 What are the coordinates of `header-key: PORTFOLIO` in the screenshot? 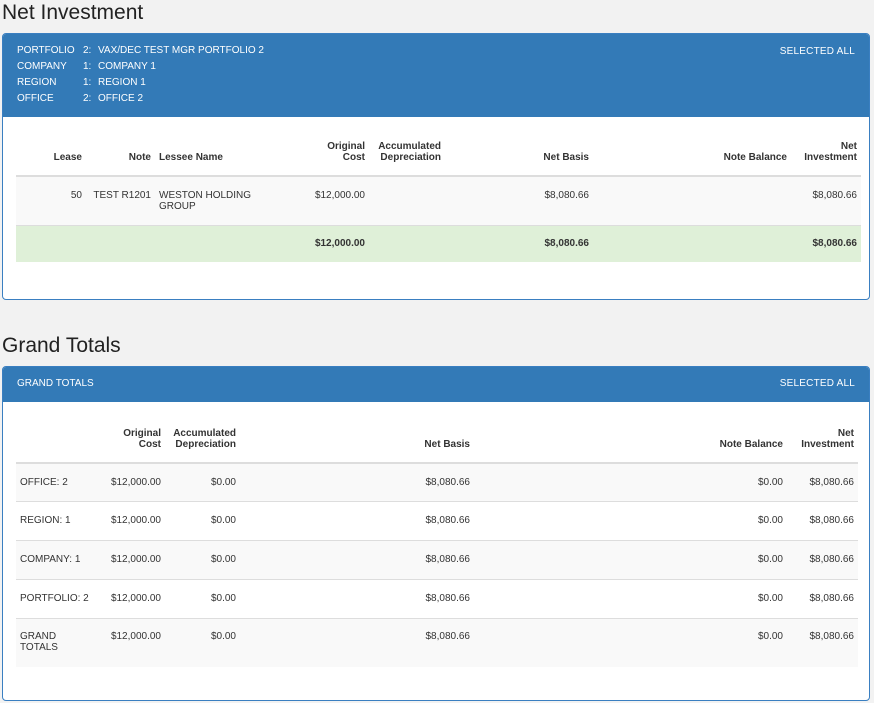 It's located at (46, 50).